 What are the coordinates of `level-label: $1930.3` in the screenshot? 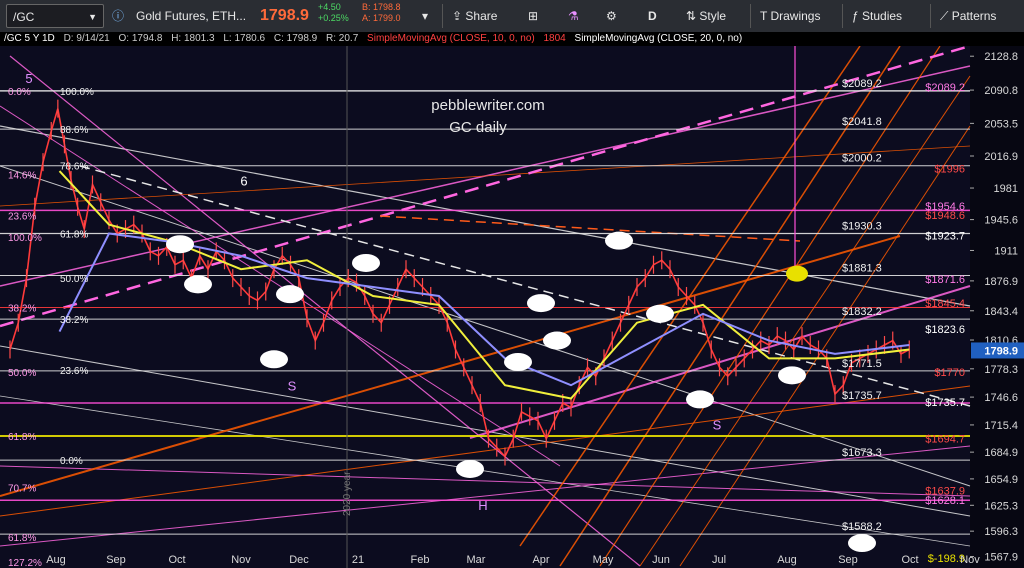 It's located at (862, 227).